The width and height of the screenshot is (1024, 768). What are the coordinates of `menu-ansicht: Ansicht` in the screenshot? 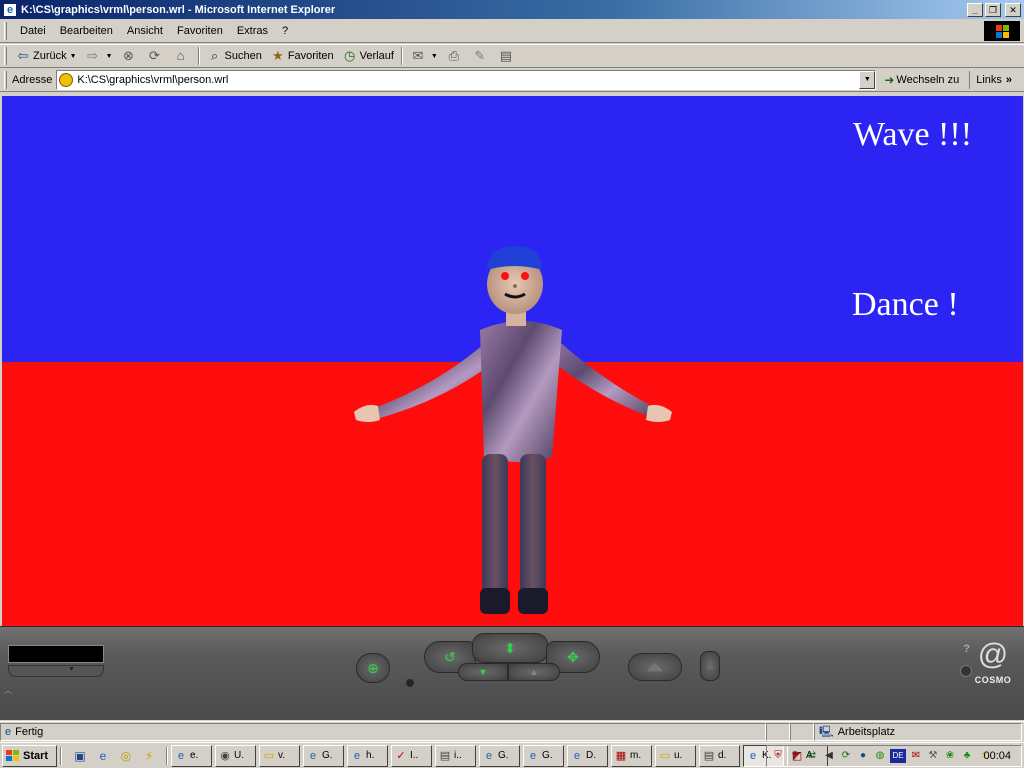 It's located at (145, 31).